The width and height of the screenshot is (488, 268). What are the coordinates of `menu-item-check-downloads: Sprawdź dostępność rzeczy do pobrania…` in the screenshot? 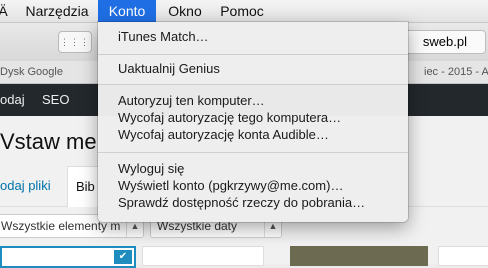 It's located at (241, 203).